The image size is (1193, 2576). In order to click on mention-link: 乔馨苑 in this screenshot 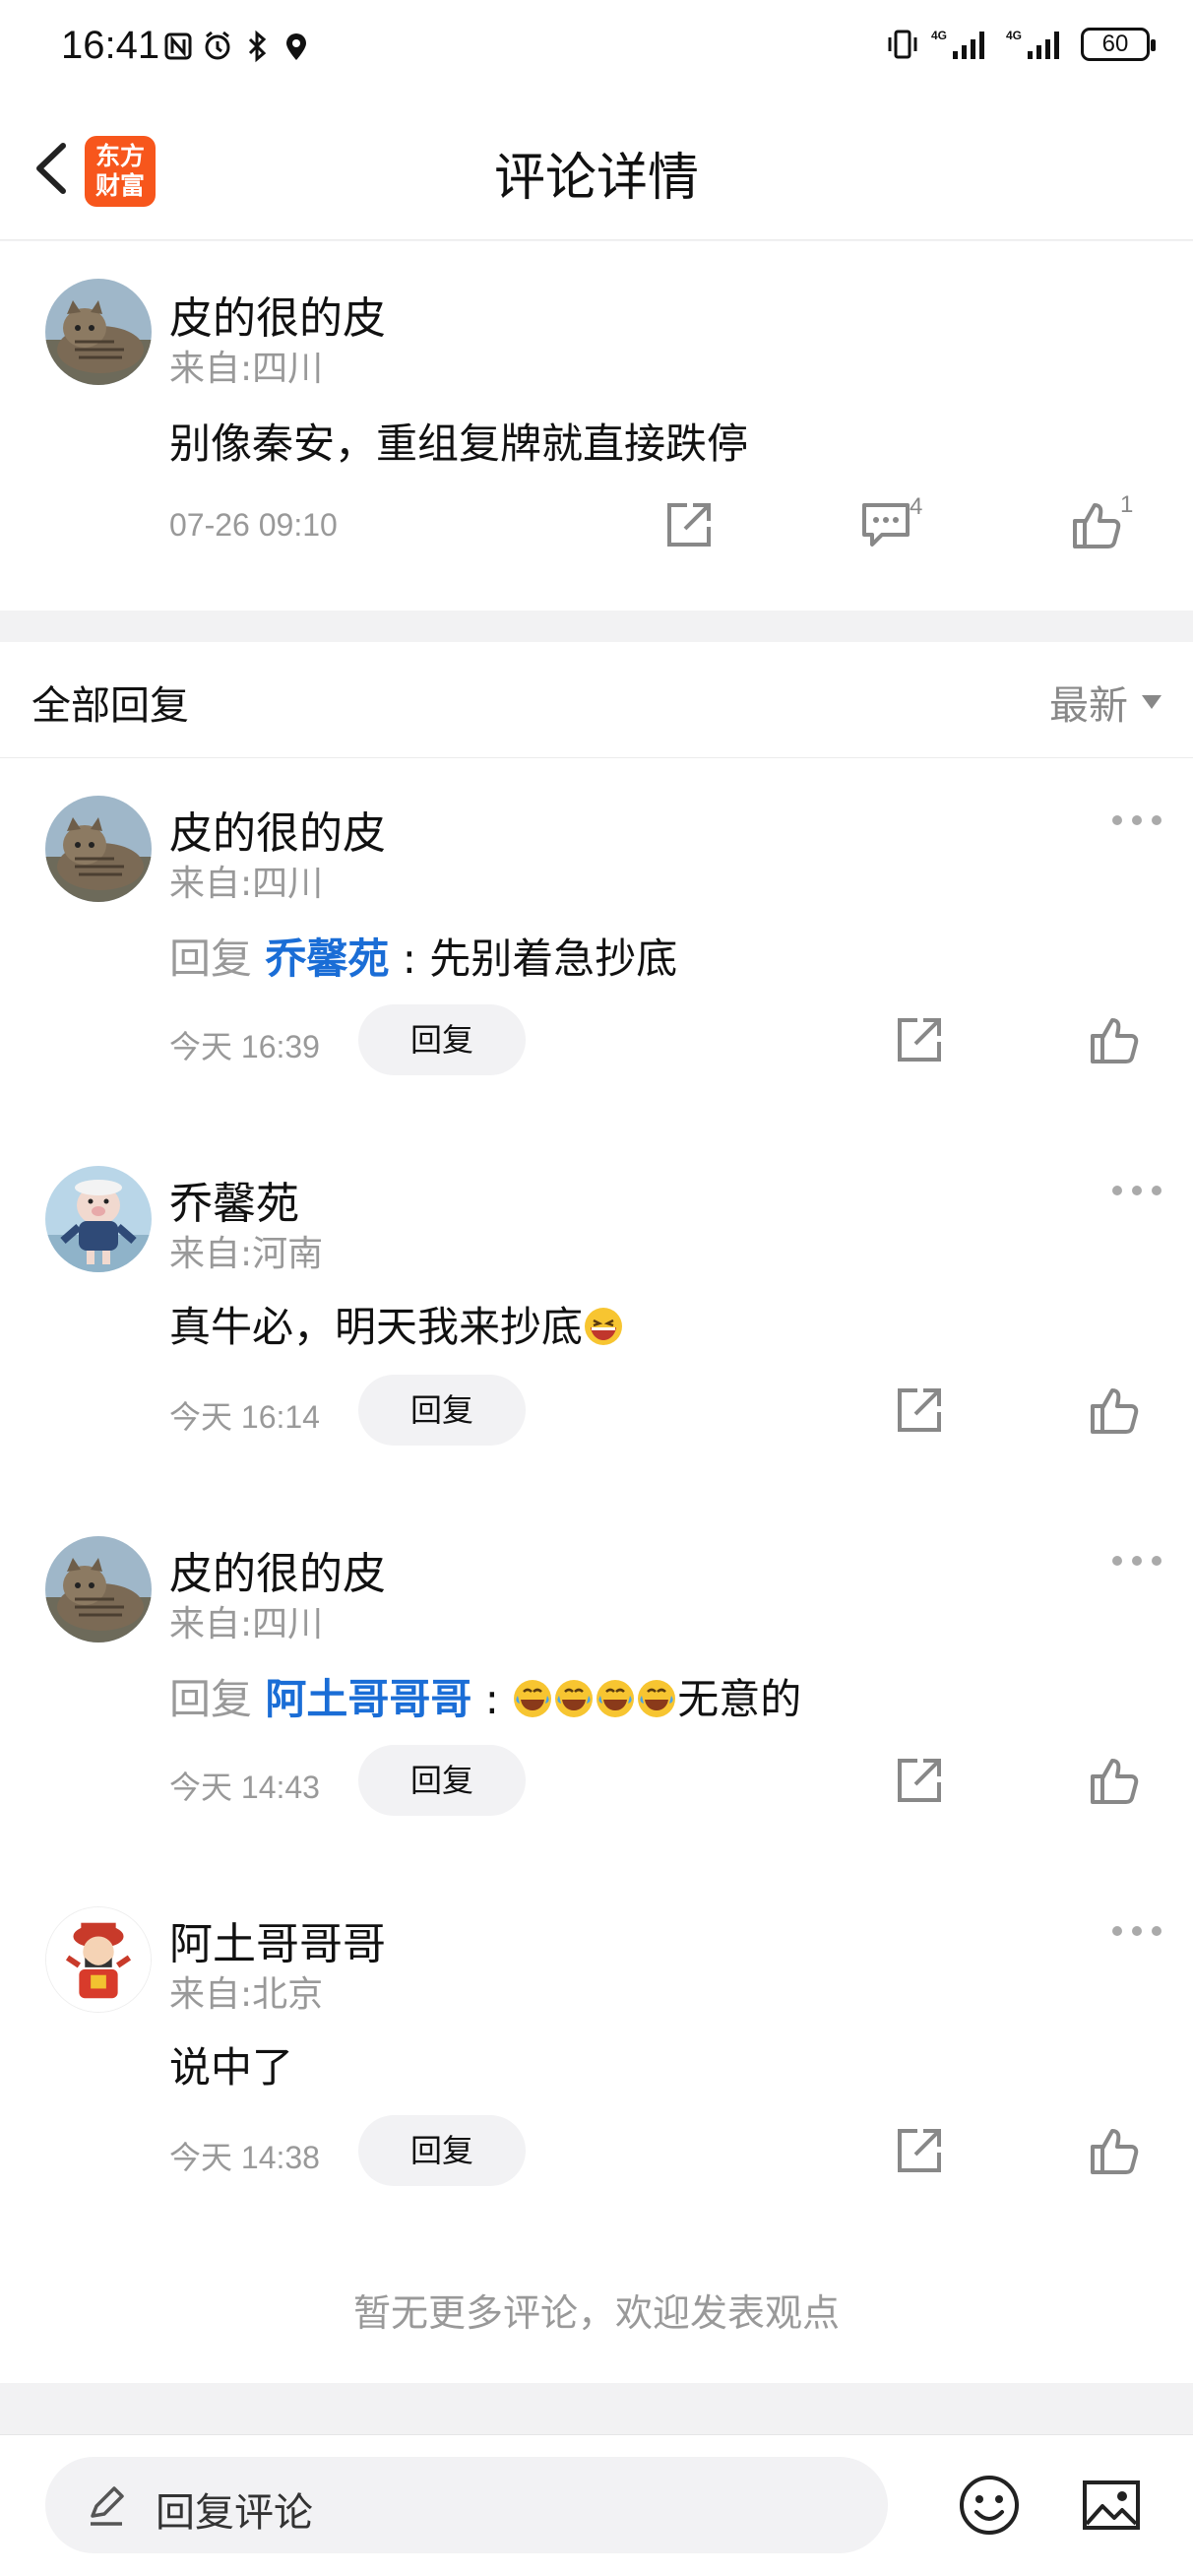, I will do `click(327, 958)`.